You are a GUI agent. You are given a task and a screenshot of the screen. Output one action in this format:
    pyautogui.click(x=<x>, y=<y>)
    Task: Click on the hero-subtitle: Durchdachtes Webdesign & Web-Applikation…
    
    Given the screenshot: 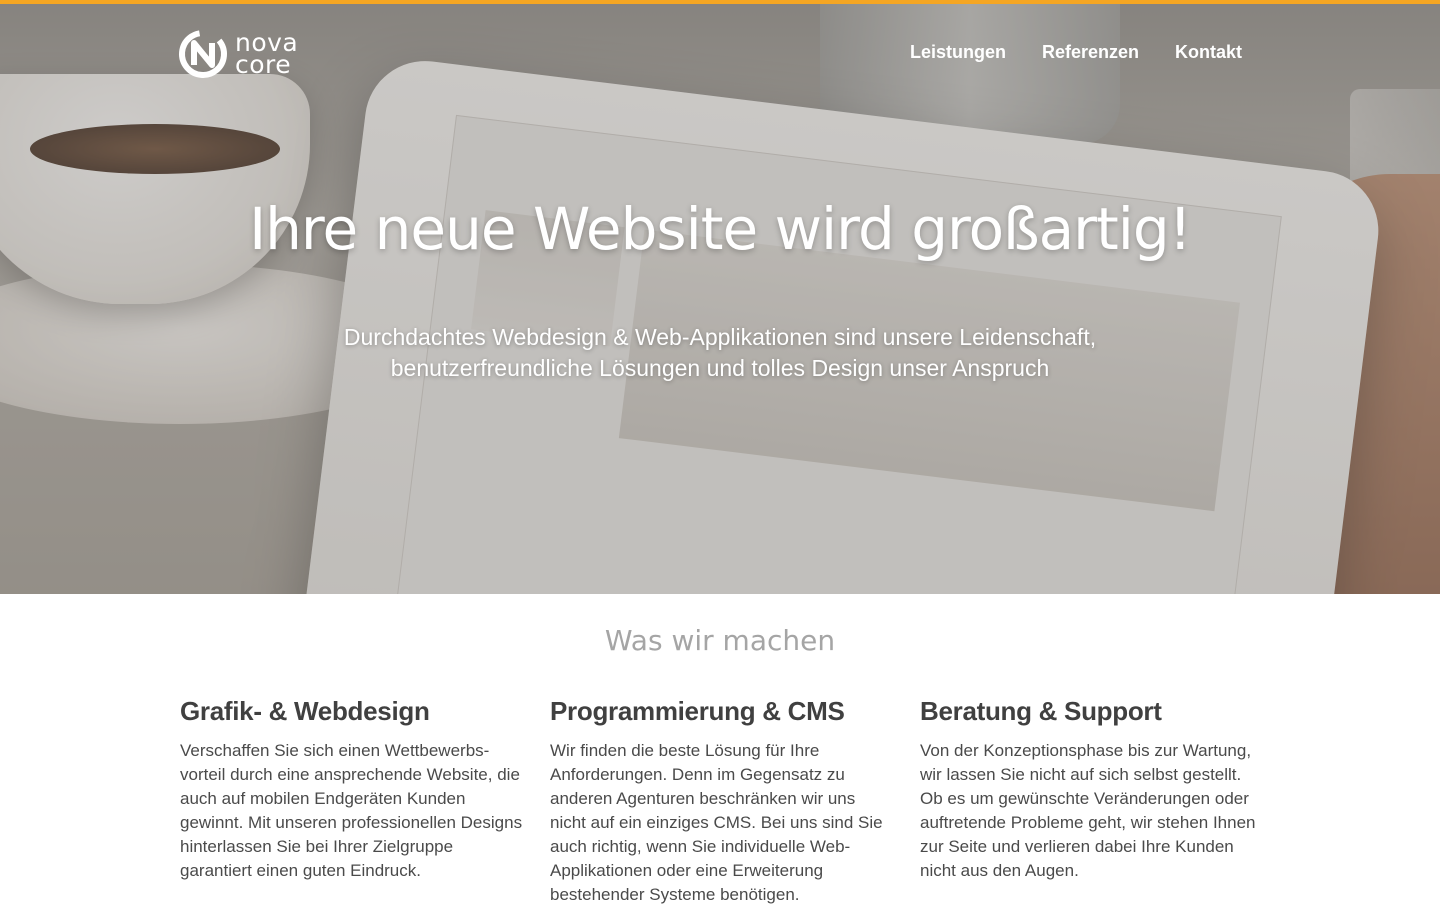 What is the action you would take?
    pyautogui.click(x=720, y=353)
    